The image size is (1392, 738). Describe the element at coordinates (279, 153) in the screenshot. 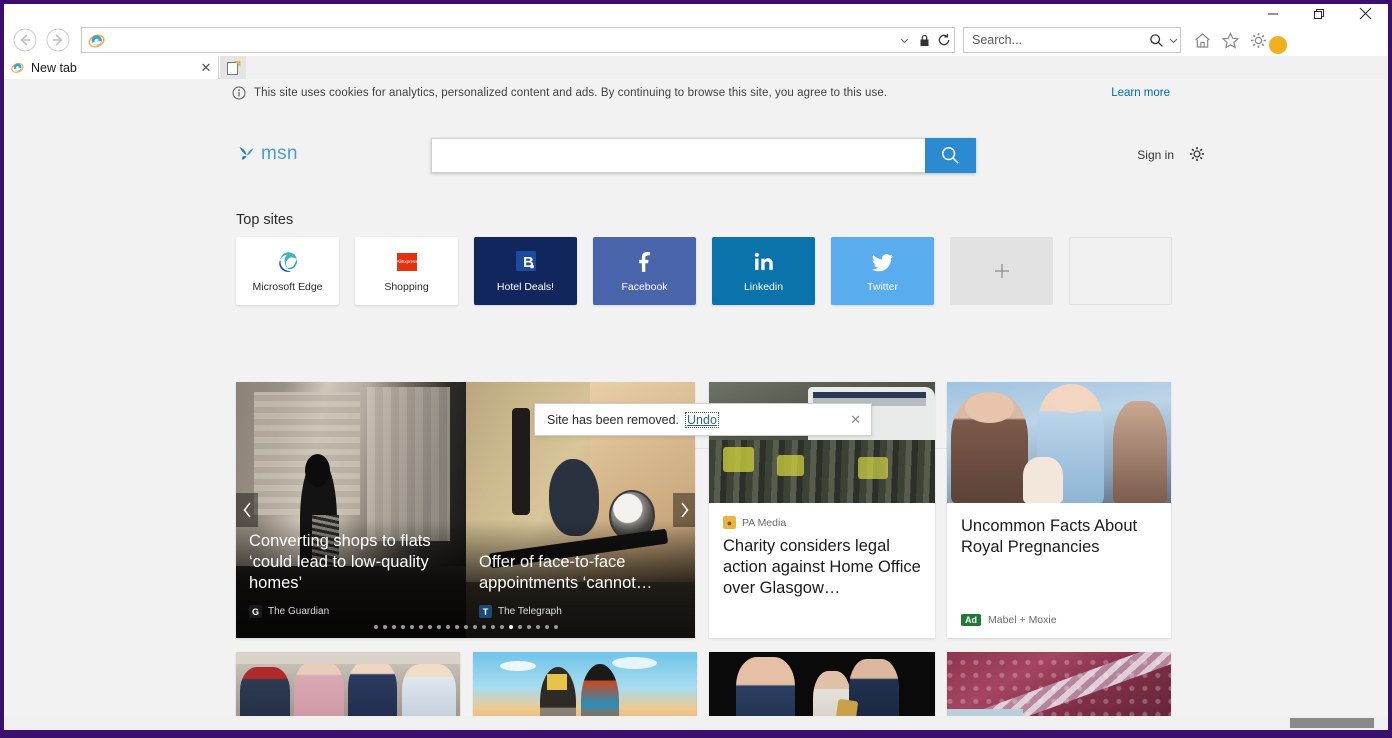

I see `msn-logo-text: msn` at that location.